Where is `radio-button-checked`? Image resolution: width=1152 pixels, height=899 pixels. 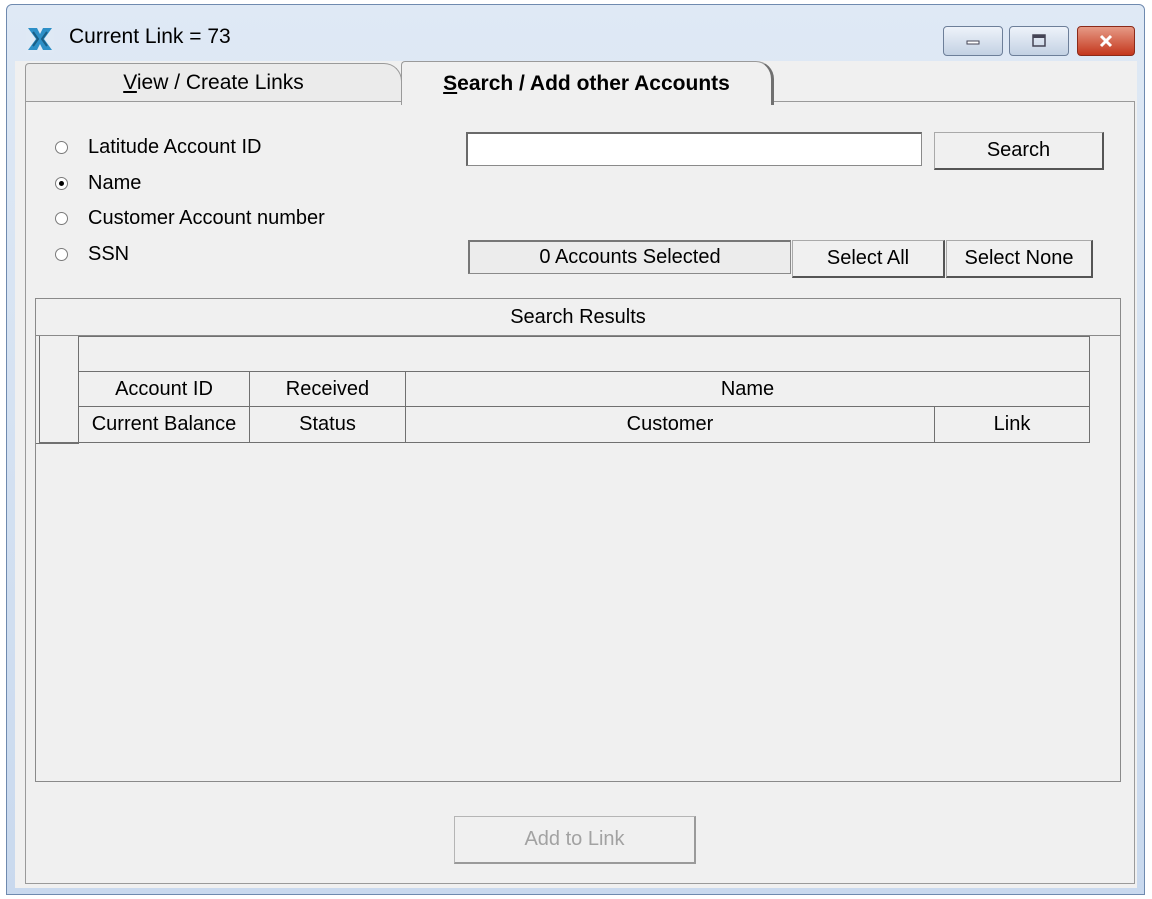
radio-button-checked is located at coordinates (61, 183).